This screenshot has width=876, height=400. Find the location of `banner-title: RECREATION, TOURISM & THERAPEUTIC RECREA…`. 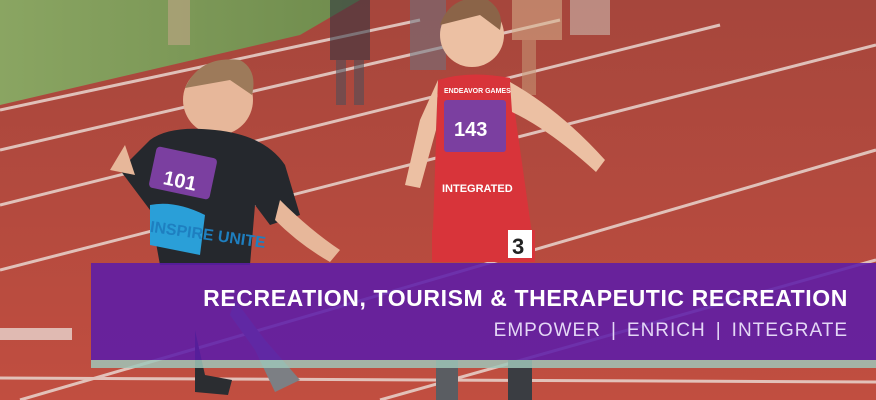

banner-title: RECREATION, TOURISM & THERAPEUTIC RECREA… is located at coordinates (525, 298).